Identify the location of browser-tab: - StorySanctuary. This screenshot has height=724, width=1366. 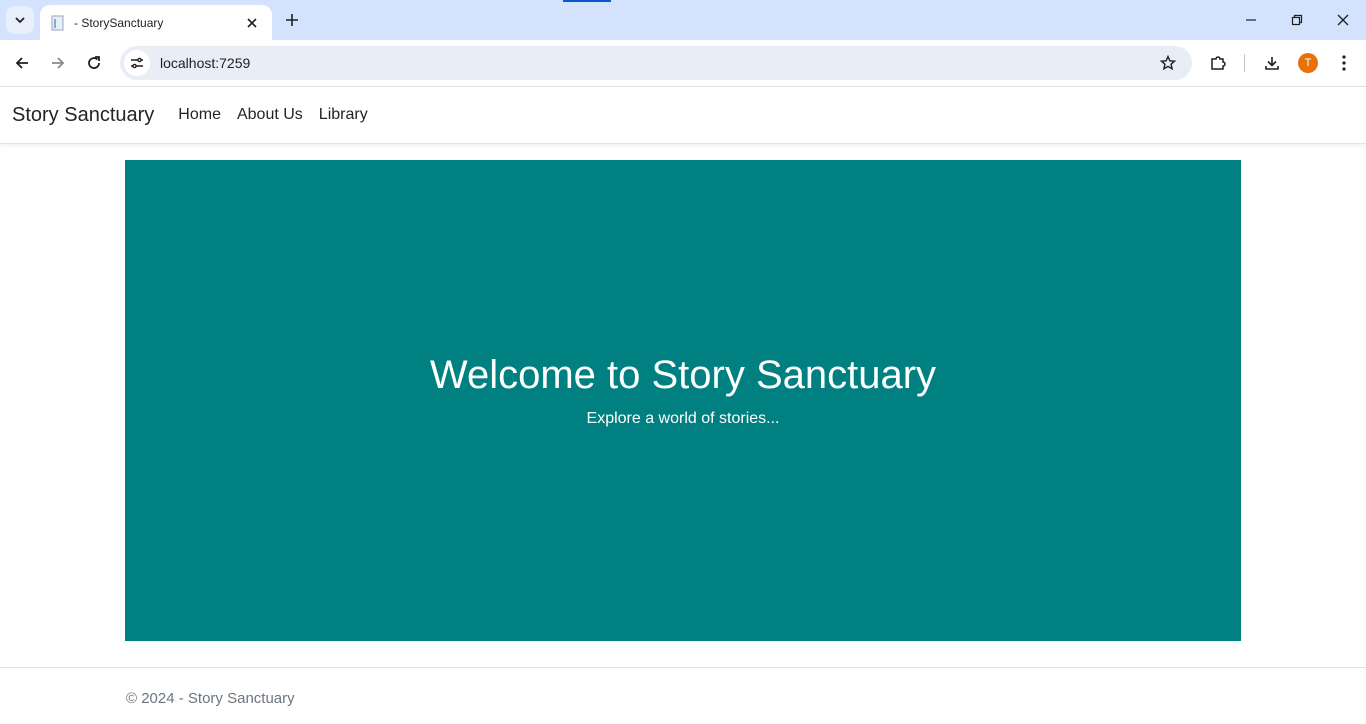
(156, 22).